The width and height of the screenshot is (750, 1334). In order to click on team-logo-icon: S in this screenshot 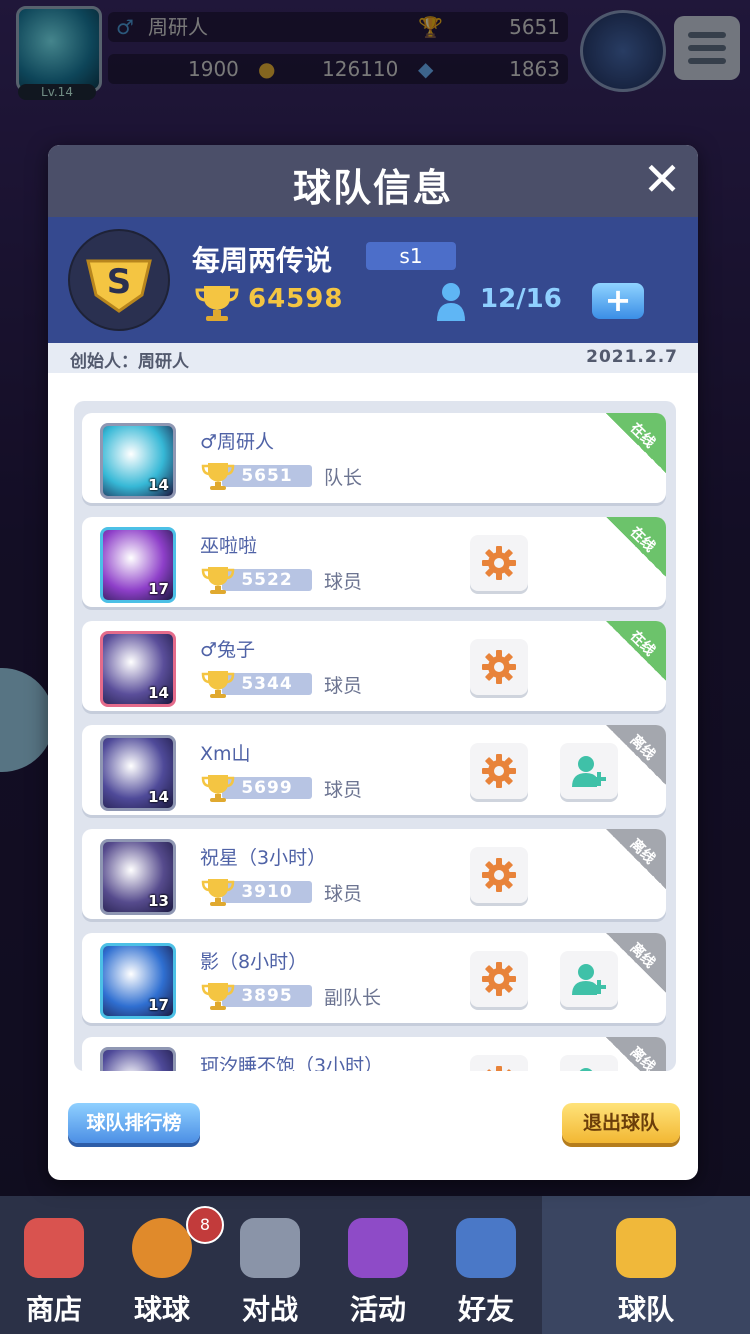, I will do `click(119, 280)`.